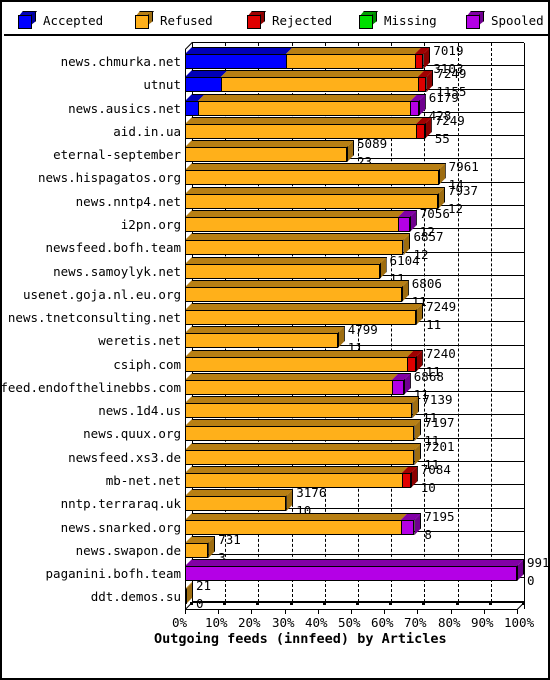  What do you see at coordinates (113, 573) in the screenshot?
I see `category-label: paganini.bofh.team` at bounding box center [113, 573].